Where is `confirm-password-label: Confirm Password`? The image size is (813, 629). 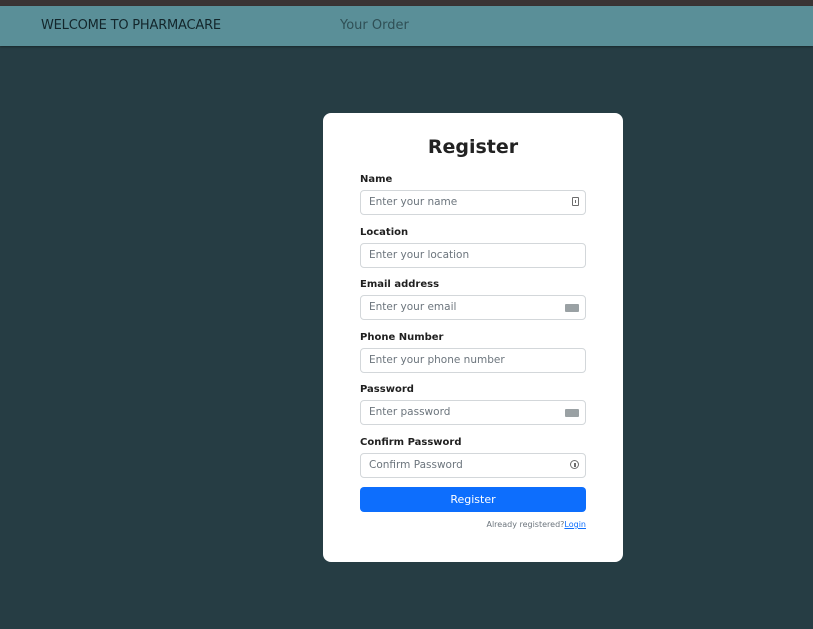
confirm-password-label: Confirm Password is located at coordinates (411, 442).